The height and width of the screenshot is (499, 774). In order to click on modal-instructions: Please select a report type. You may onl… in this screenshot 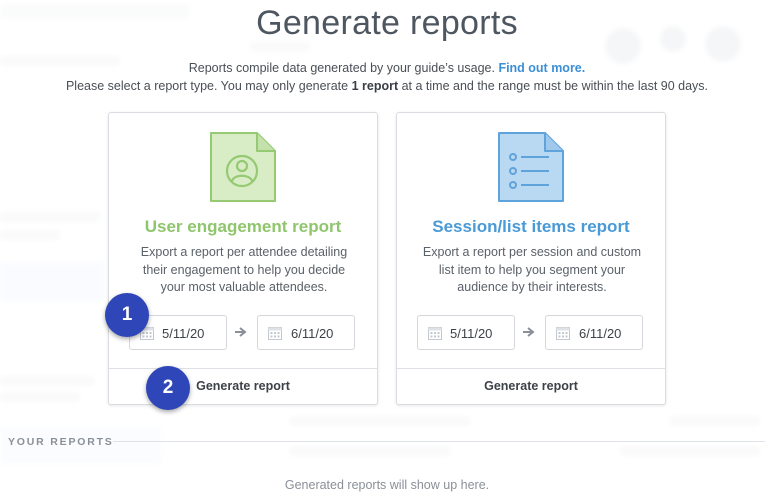, I will do `click(387, 86)`.